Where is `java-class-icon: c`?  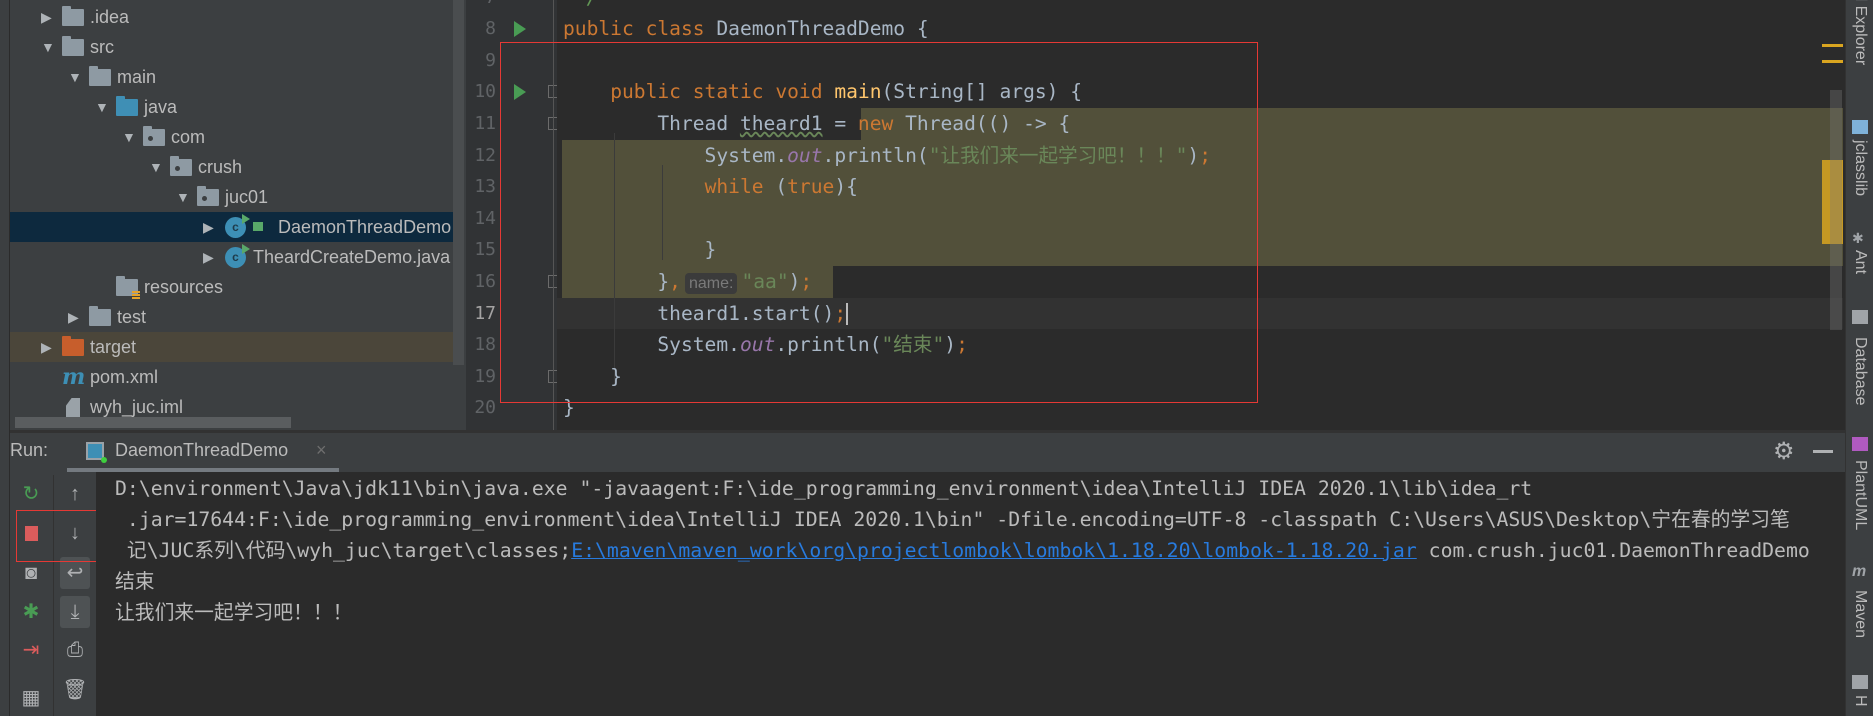 java-class-icon: c is located at coordinates (237, 226).